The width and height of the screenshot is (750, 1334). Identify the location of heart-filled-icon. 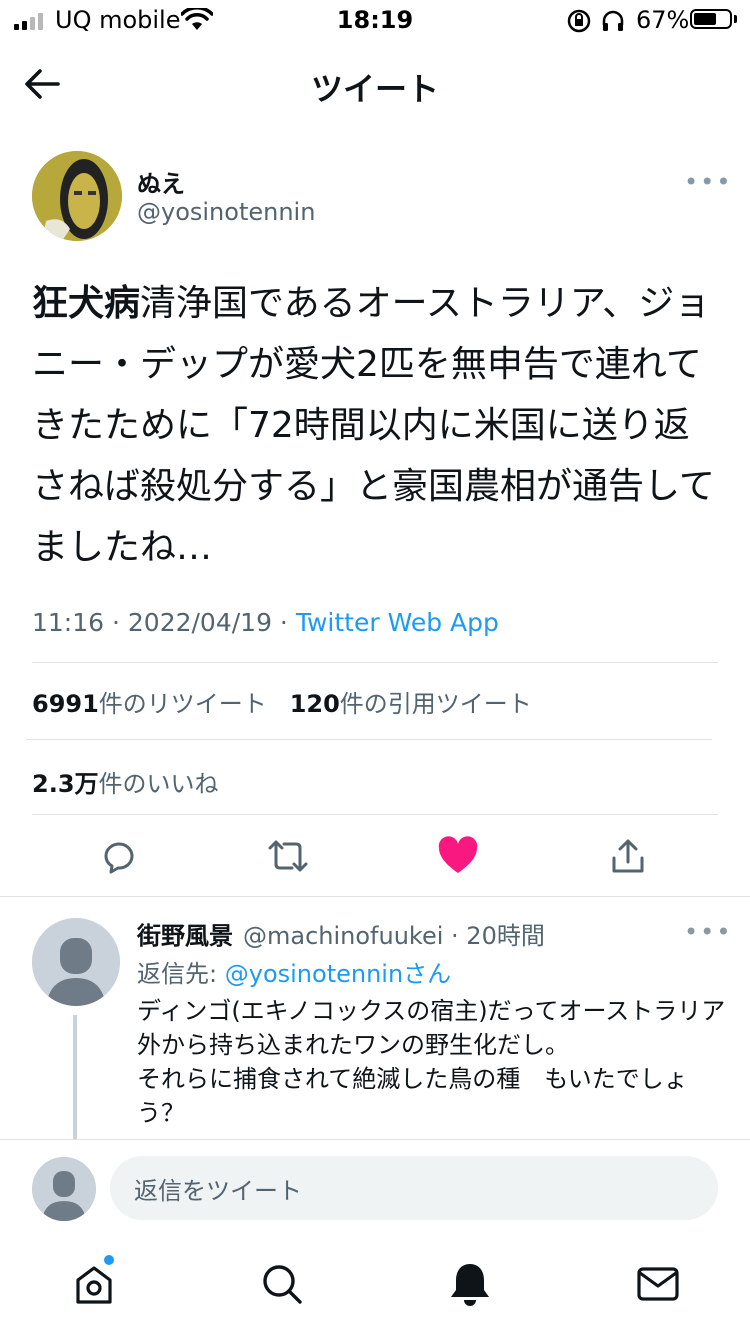
(458, 854).